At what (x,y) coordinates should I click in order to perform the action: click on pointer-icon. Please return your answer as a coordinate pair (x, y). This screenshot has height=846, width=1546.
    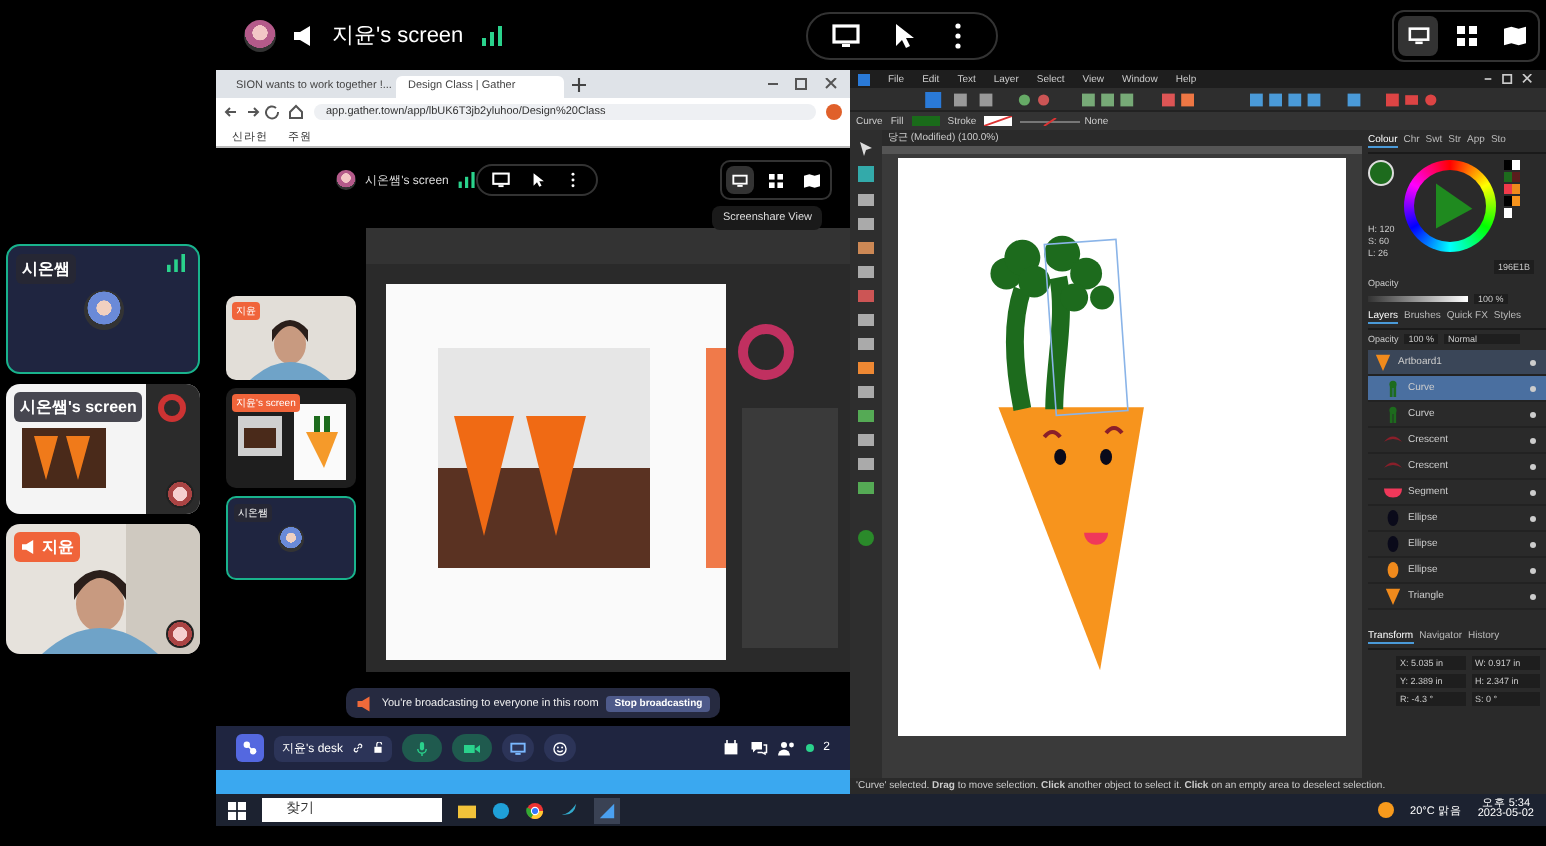
    Looking at the image, I should click on (537, 180).